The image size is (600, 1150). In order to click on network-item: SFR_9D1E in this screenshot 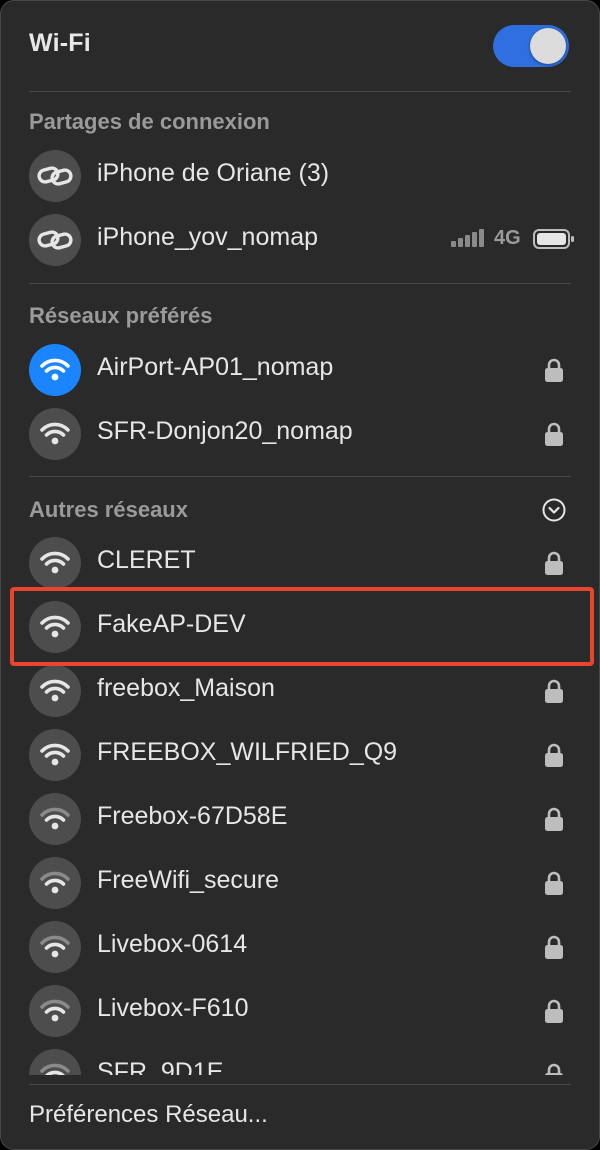, I will do `click(301, 1059)`.